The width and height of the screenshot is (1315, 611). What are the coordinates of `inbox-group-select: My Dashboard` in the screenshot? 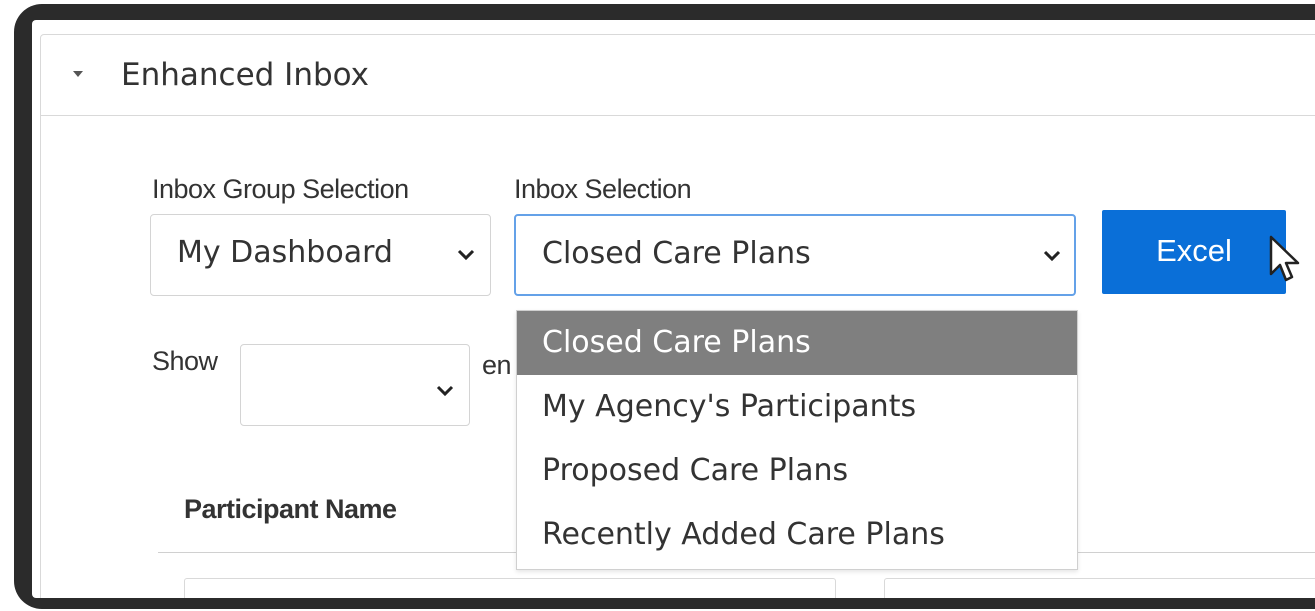 It's located at (320, 255).